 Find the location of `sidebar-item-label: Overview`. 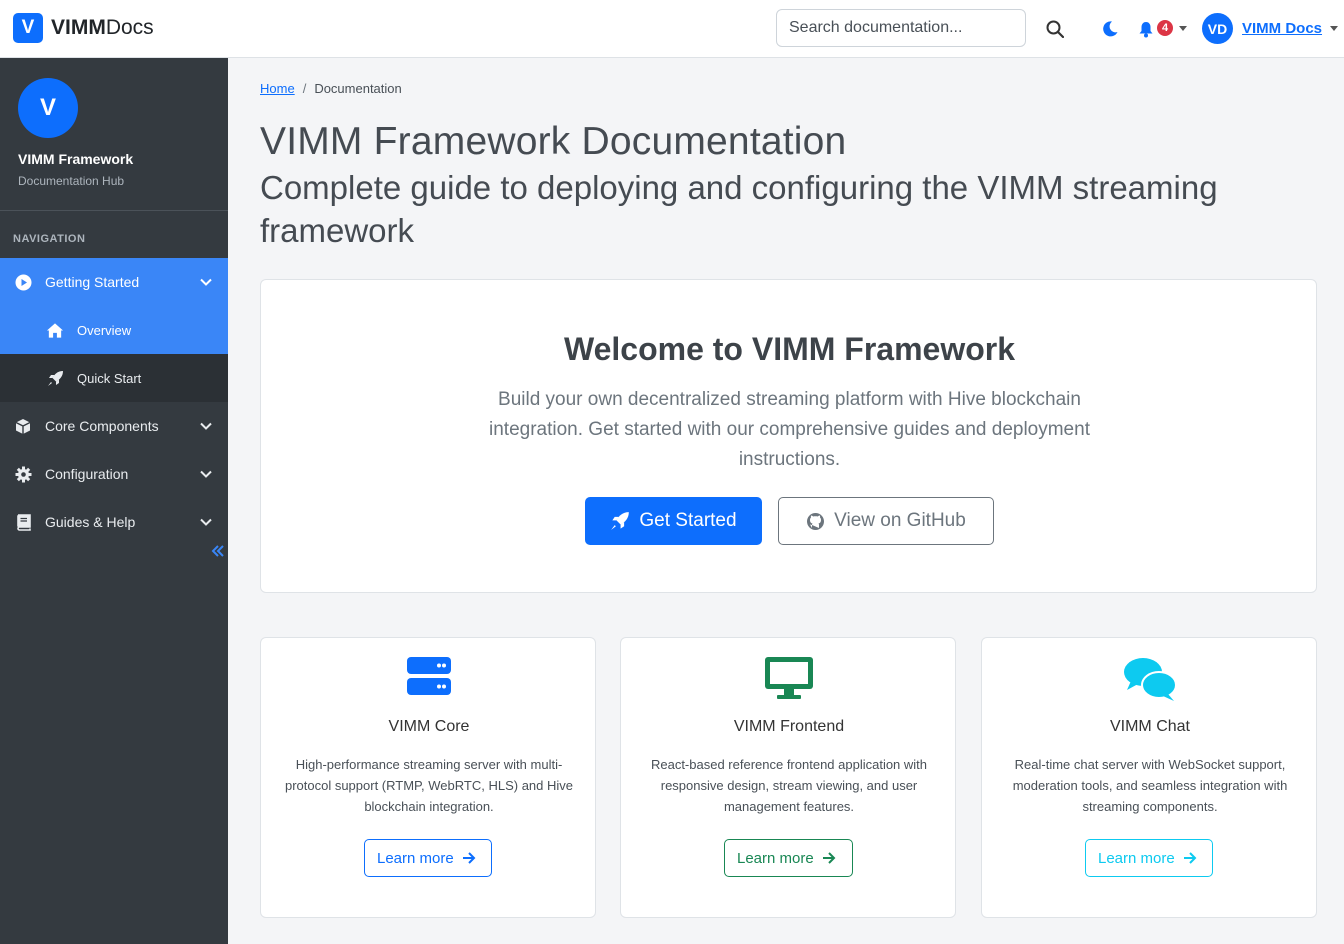

sidebar-item-label: Overview is located at coordinates (104, 330).